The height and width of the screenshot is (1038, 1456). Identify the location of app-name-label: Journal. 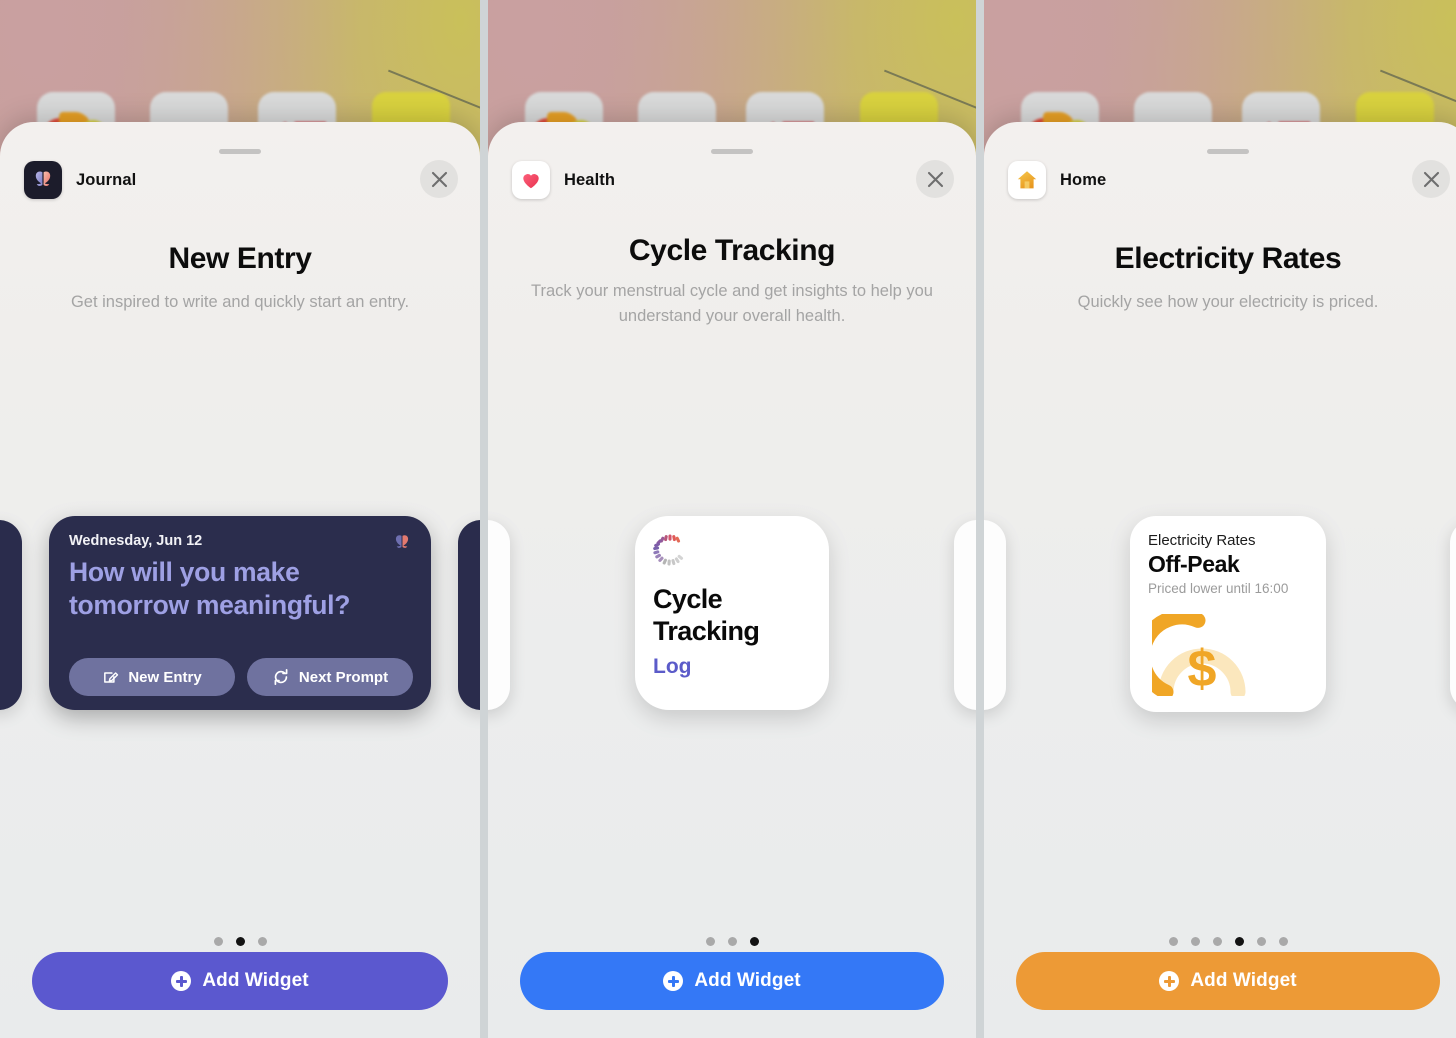
(106, 179).